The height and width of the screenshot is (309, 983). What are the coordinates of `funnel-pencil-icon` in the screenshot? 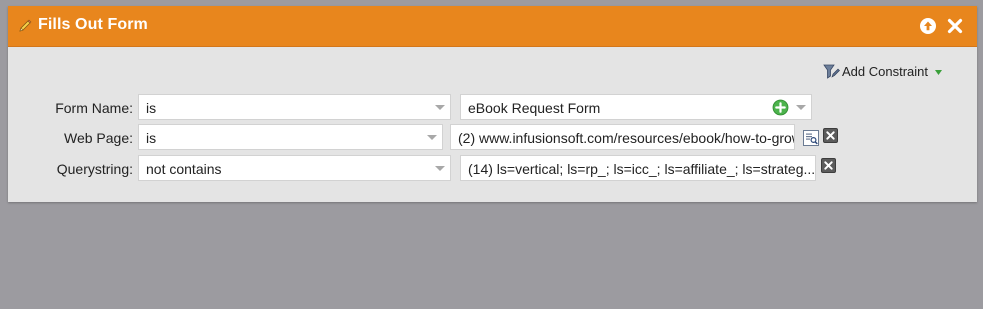 It's located at (831, 71).